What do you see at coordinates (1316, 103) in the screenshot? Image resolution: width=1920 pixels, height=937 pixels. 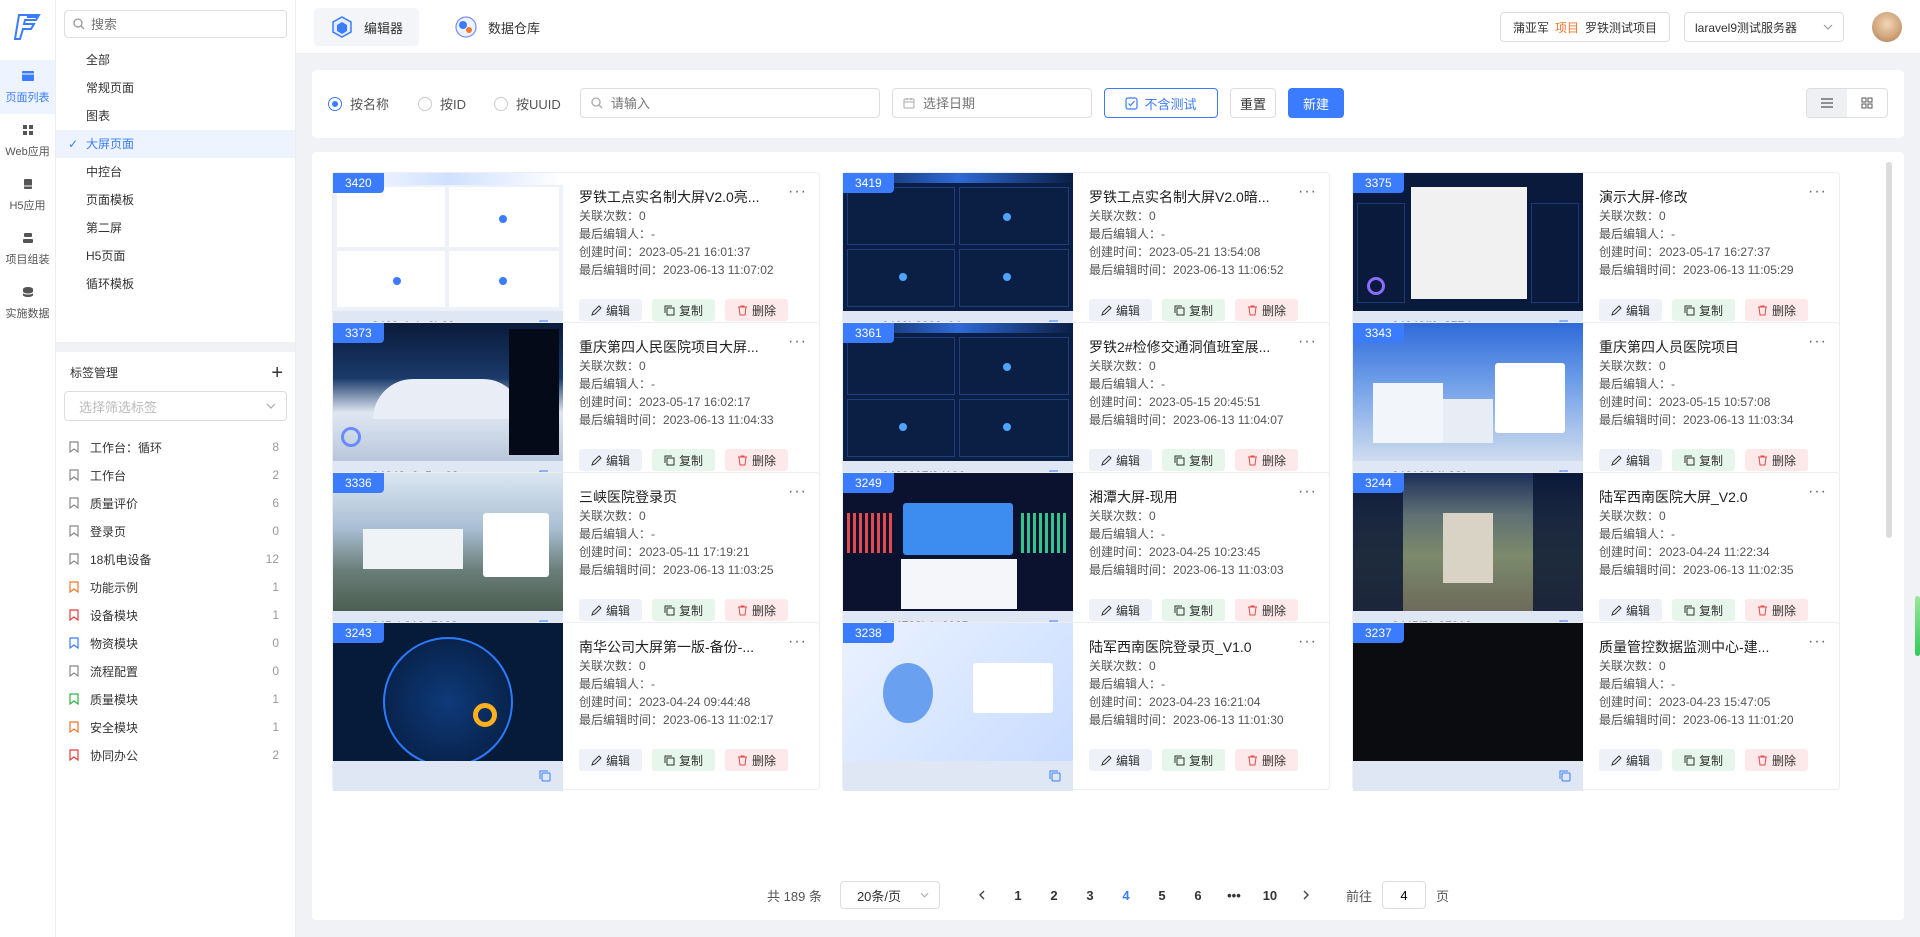 I see `create-button: 新建` at bounding box center [1316, 103].